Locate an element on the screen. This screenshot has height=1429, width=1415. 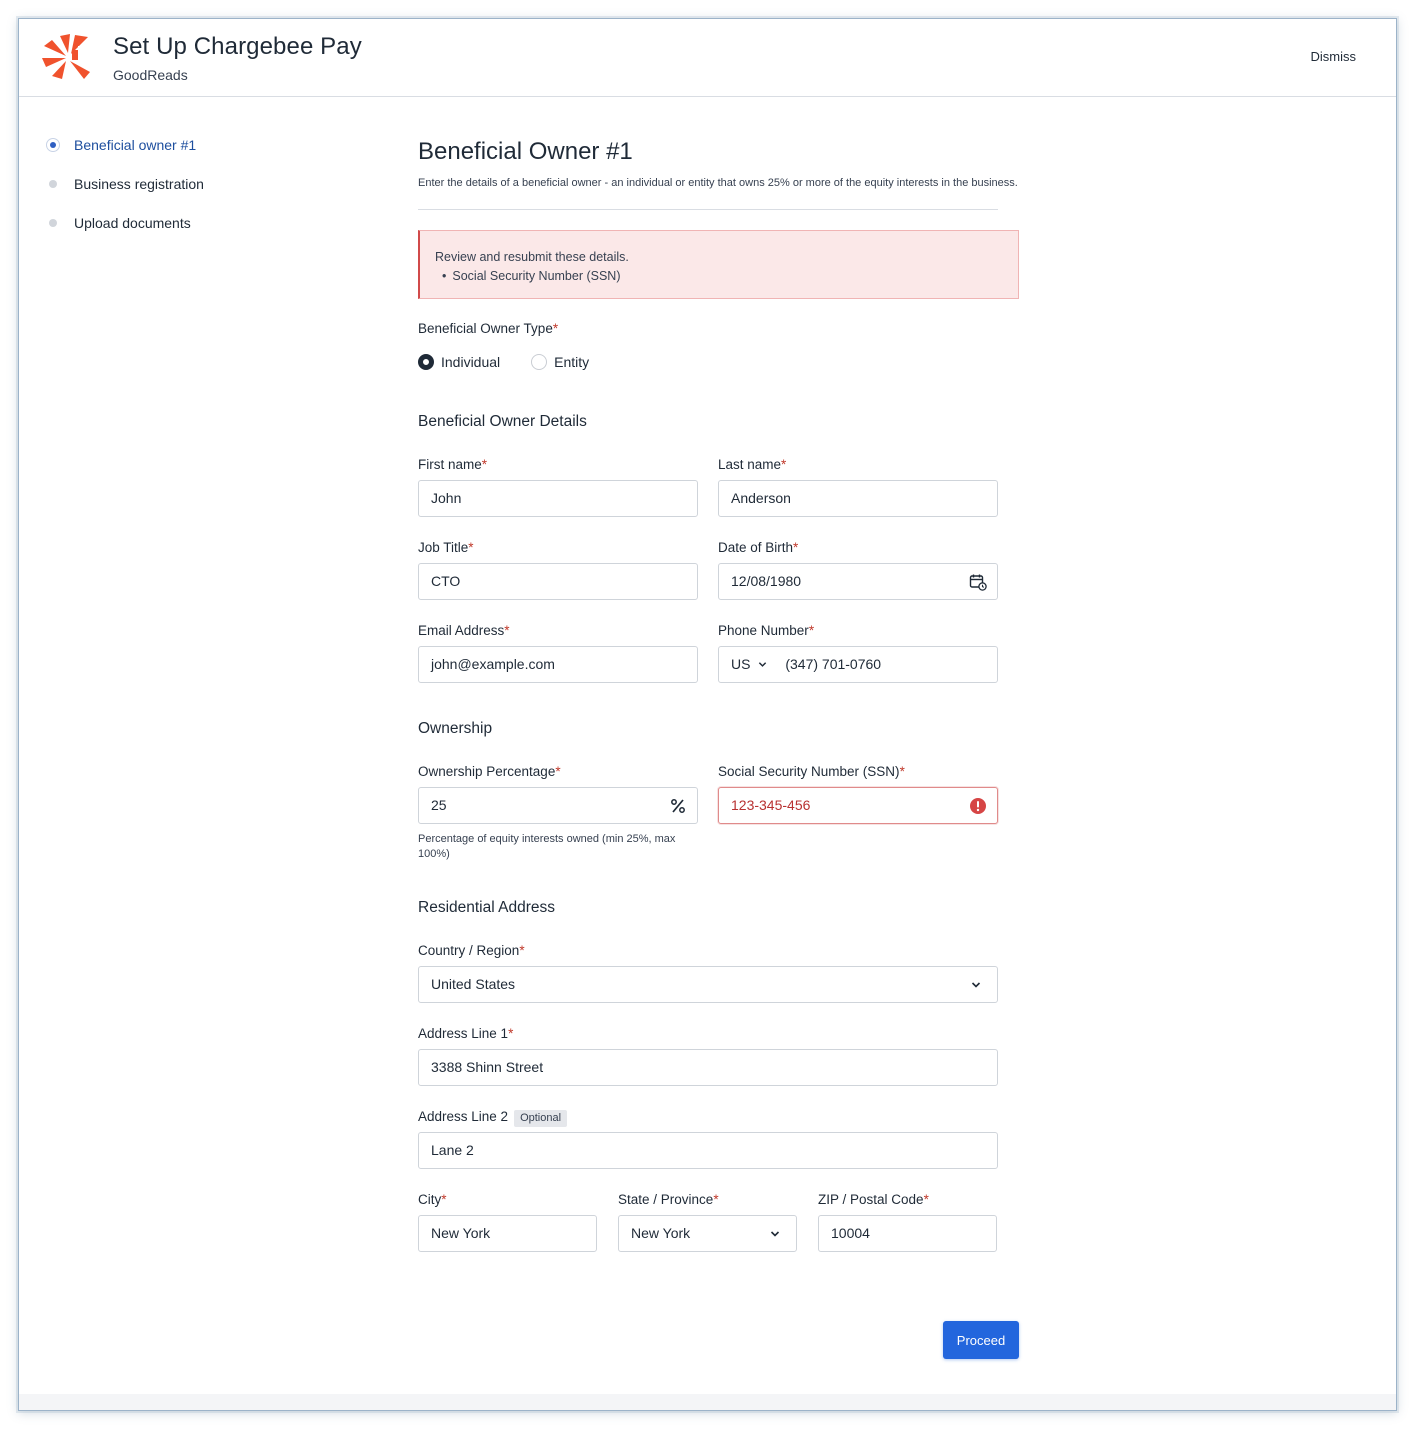
city-field: City* New York is located at coordinates (507, 1221).